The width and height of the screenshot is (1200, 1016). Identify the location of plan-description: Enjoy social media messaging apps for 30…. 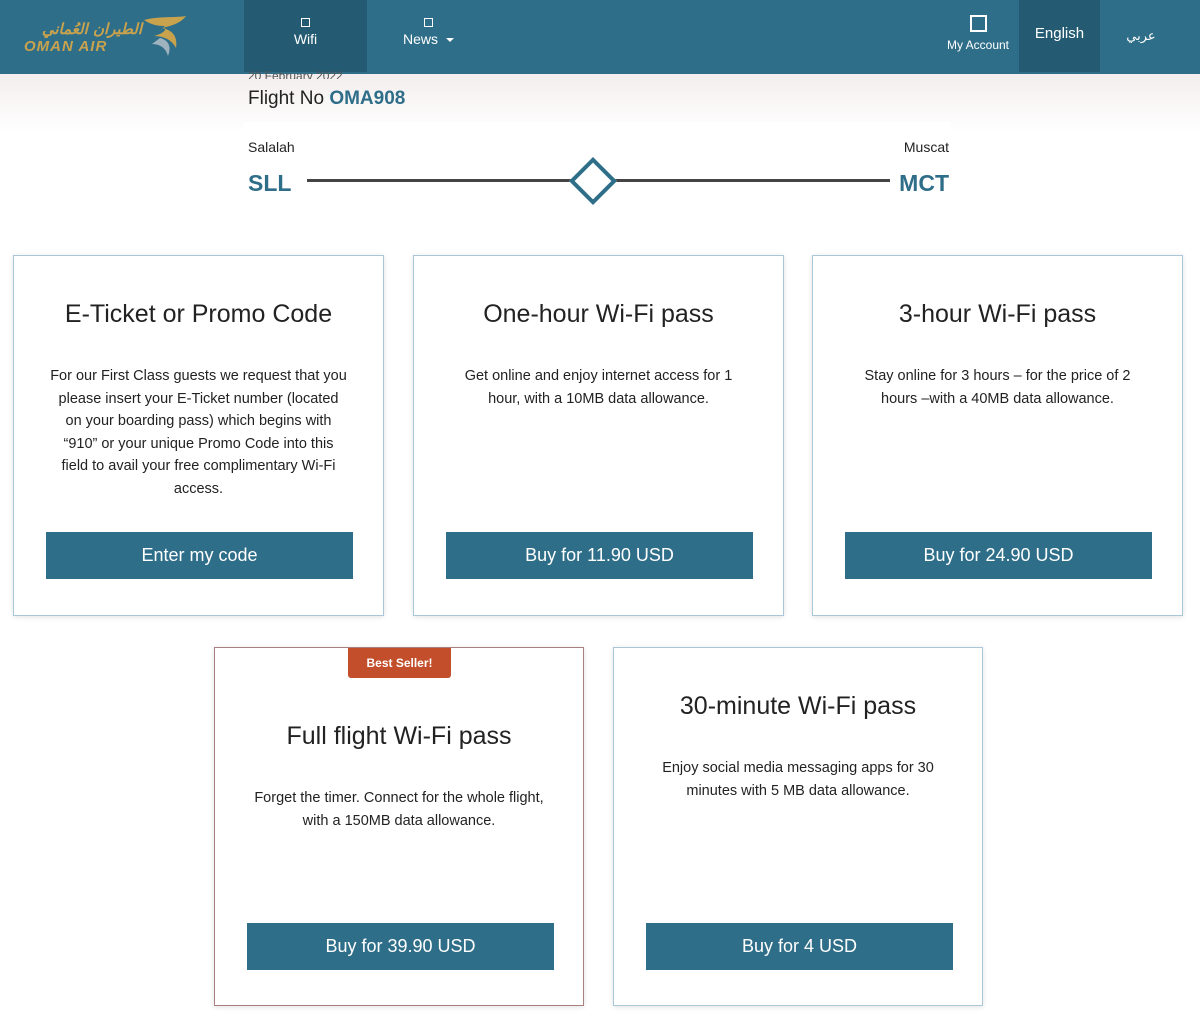
(798, 779).